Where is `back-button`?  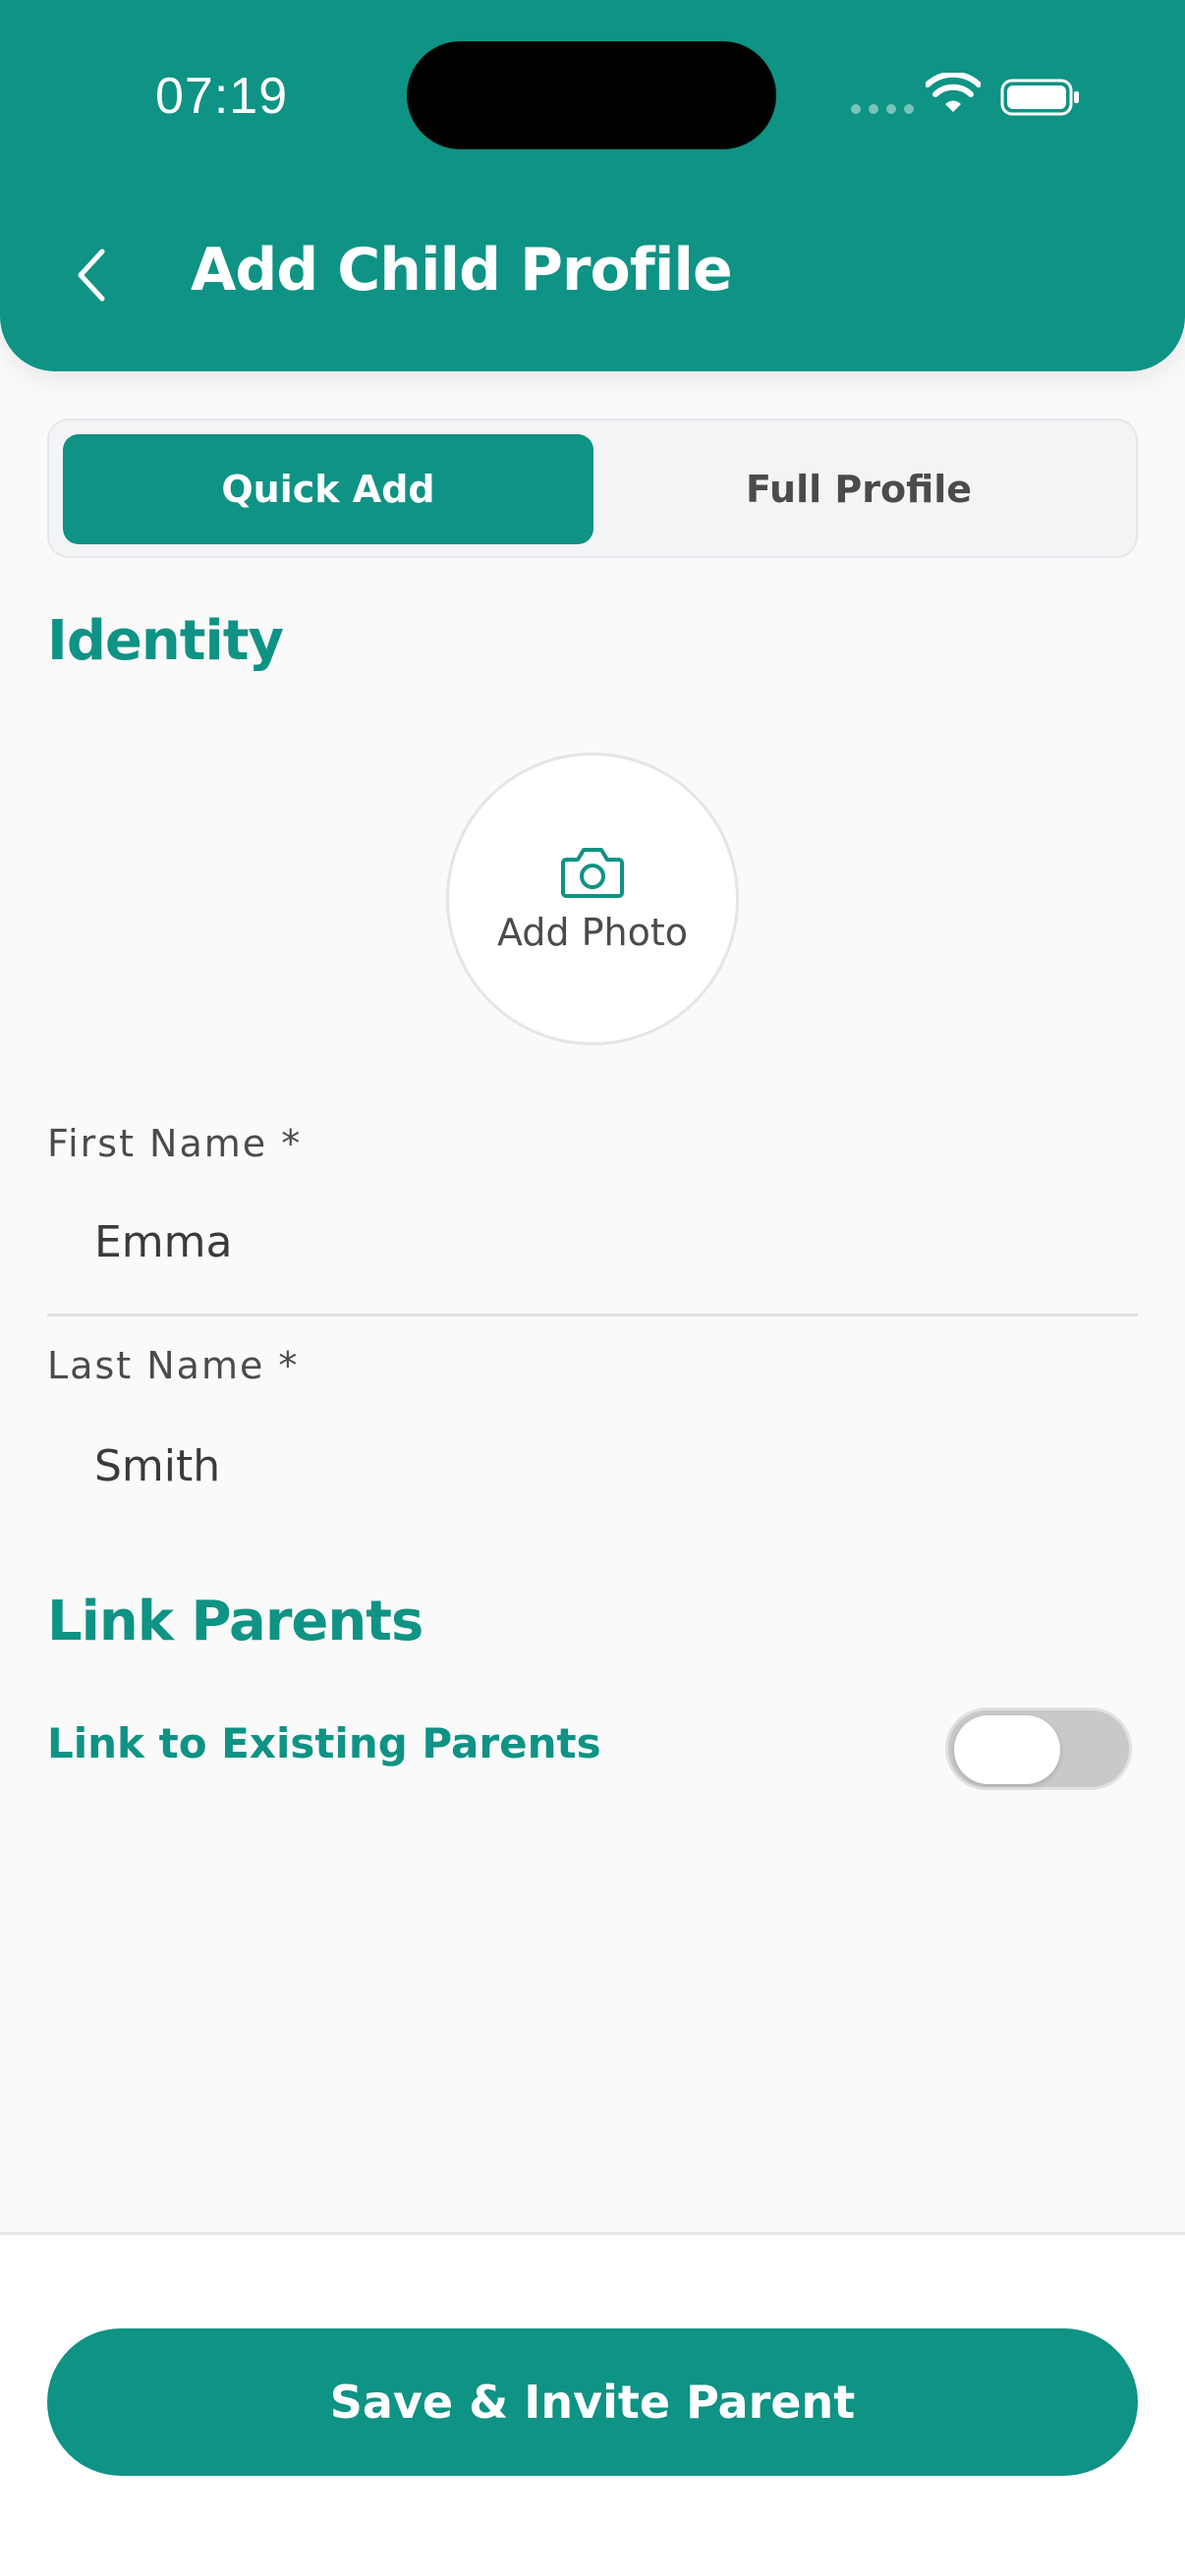
back-button is located at coordinates (92, 275).